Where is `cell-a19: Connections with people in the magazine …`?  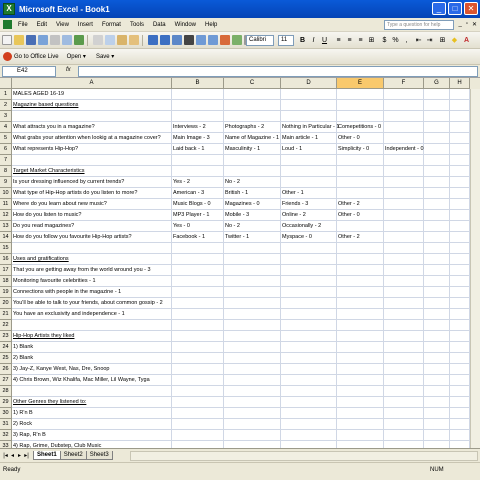 cell-a19: Connections with people in the magazine … is located at coordinates (92, 292).